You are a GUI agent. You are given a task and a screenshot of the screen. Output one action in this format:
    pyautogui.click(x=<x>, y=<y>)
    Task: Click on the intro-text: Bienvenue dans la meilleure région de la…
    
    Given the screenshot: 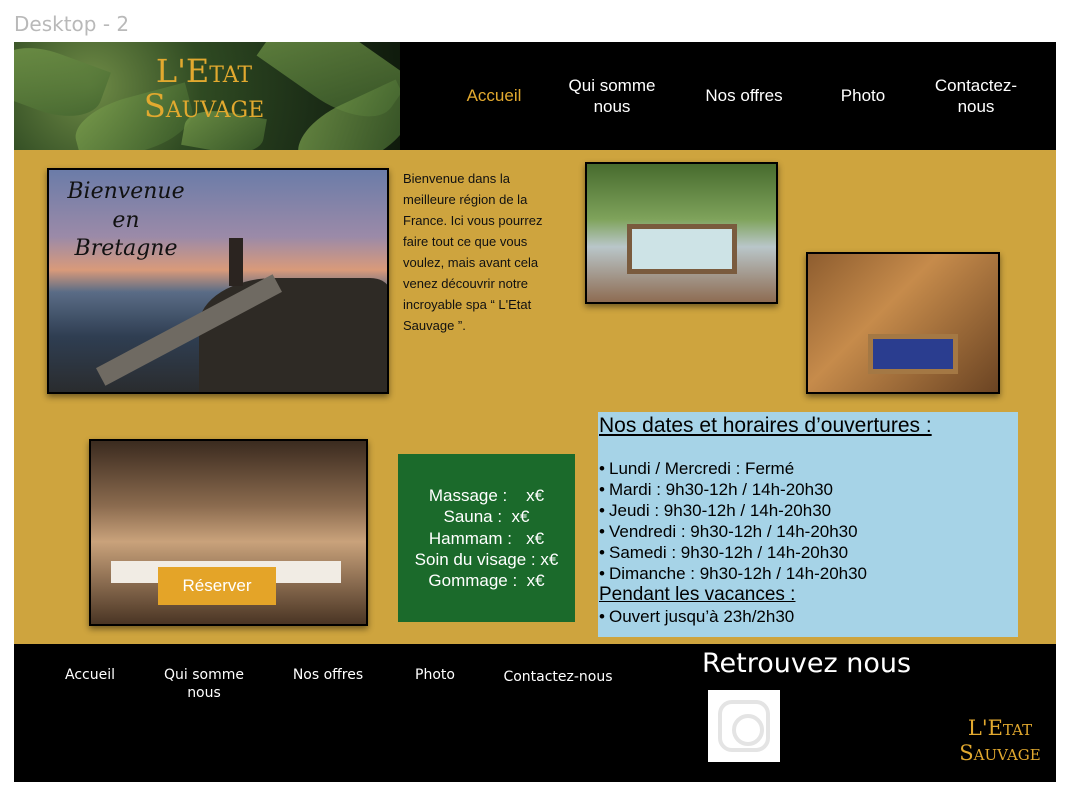 What is the action you would take?
    pyautogui.click(x=473, y=252)
    